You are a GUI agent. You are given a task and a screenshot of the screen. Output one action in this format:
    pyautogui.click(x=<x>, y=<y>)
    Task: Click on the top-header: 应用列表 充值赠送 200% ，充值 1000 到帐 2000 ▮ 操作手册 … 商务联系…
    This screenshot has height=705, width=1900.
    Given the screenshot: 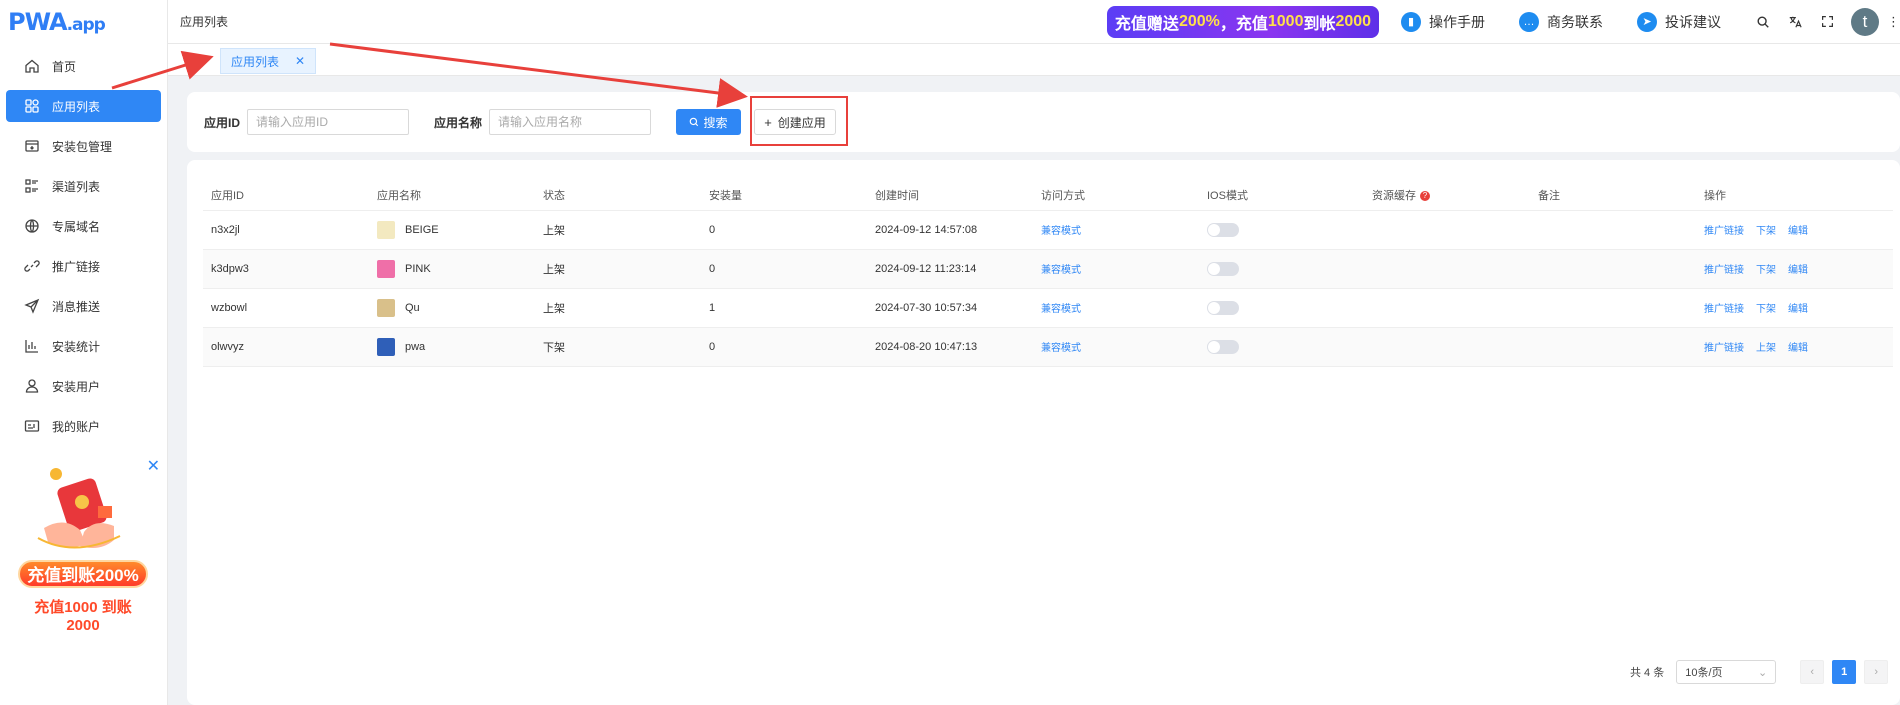 What is the action you would take?
    pyautogui.click(x=1034, y=22)
    